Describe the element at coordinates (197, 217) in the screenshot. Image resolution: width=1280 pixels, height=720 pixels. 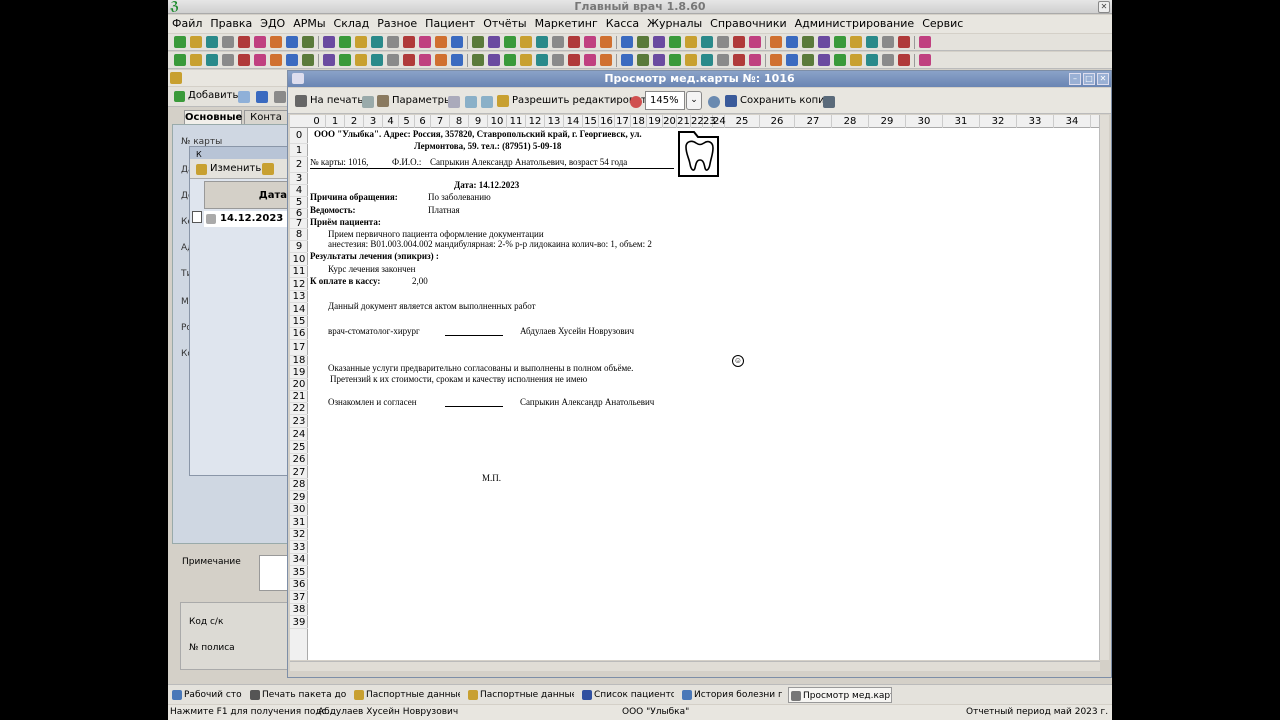
I see `row-checkbox` at that location.